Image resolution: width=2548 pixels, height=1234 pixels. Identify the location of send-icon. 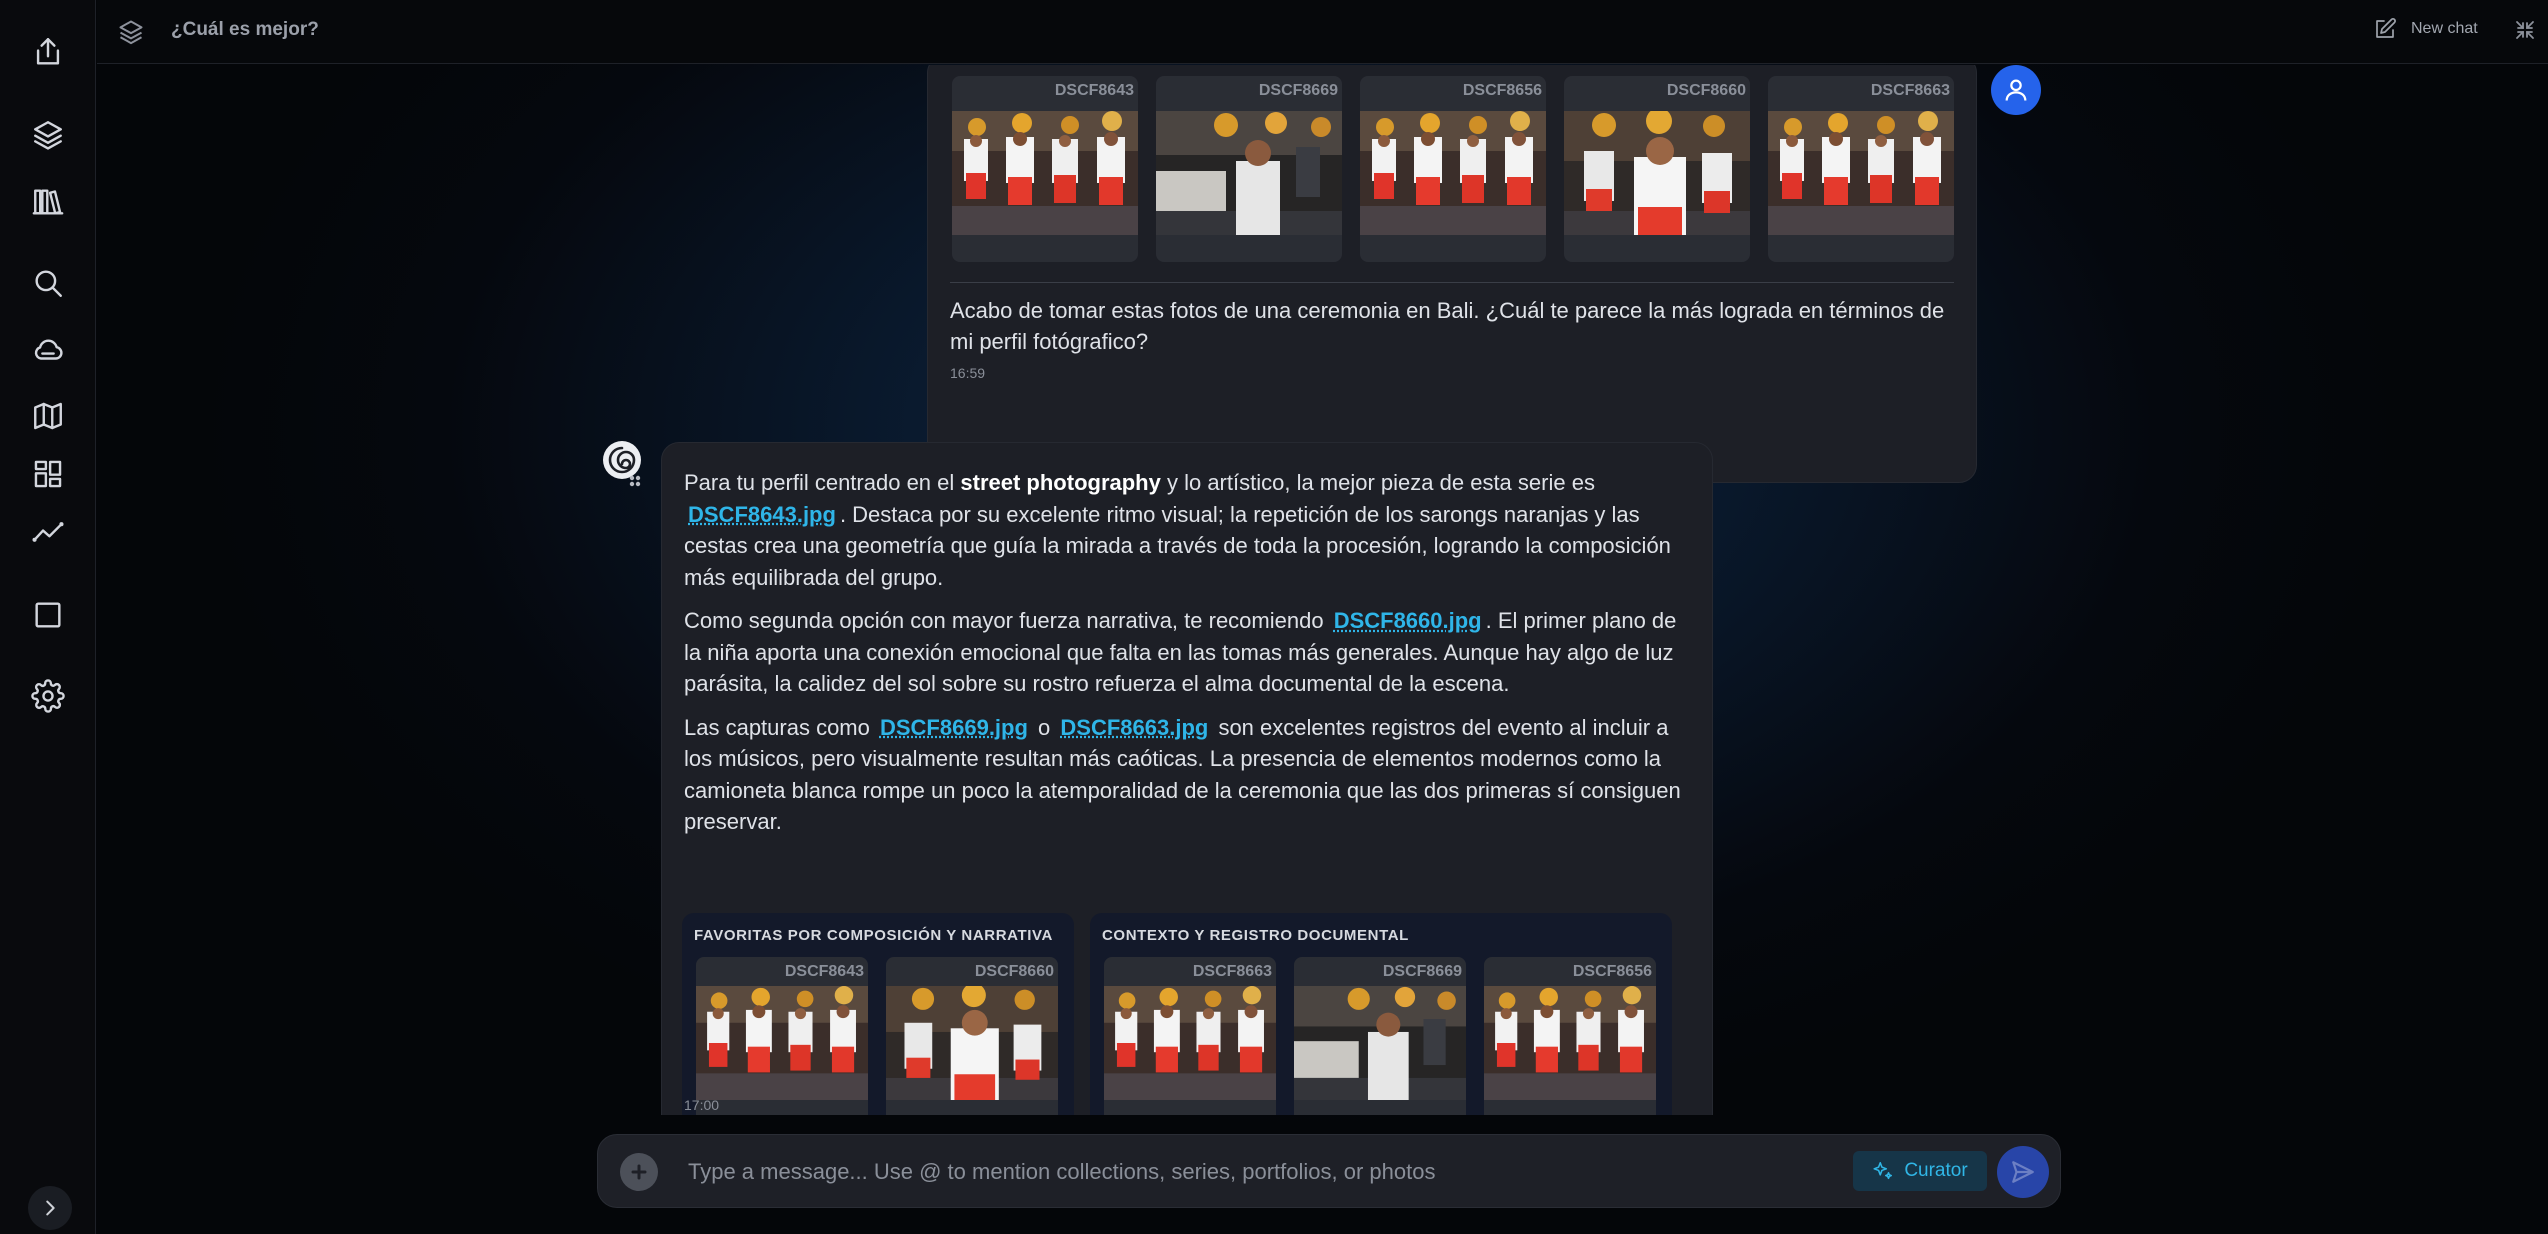
(2023, 1172).